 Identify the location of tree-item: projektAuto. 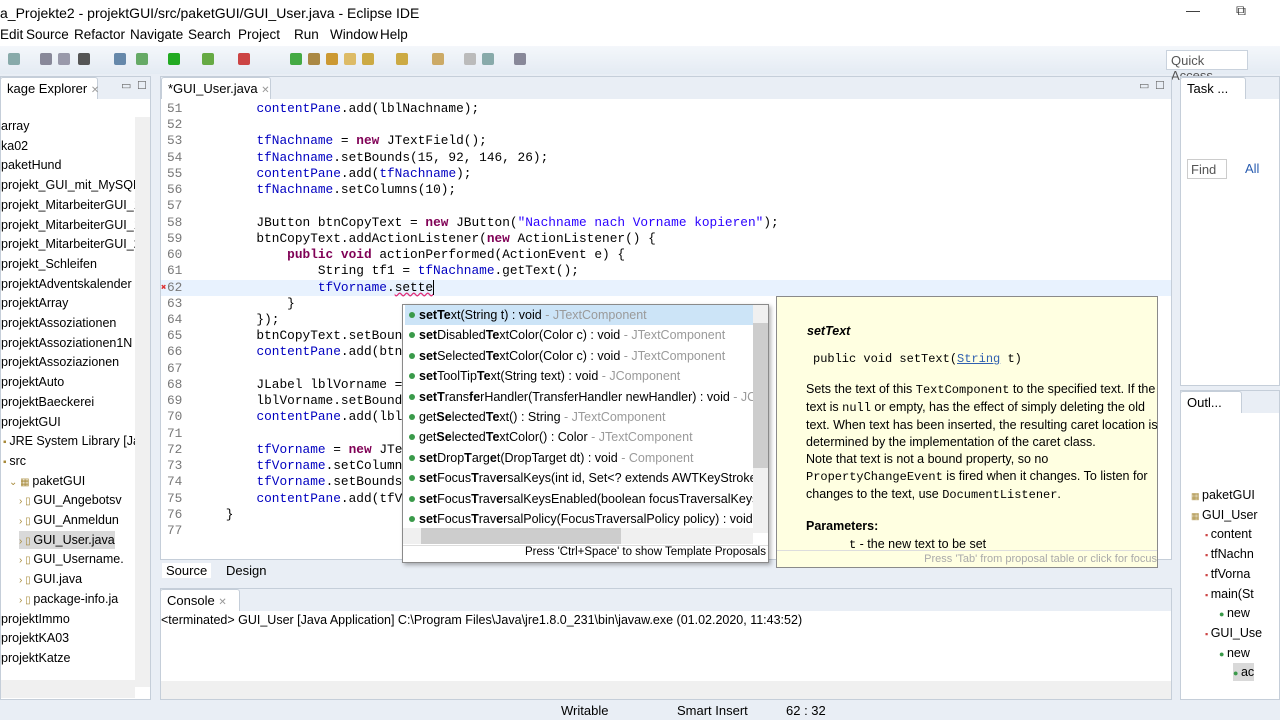
(32, 382).